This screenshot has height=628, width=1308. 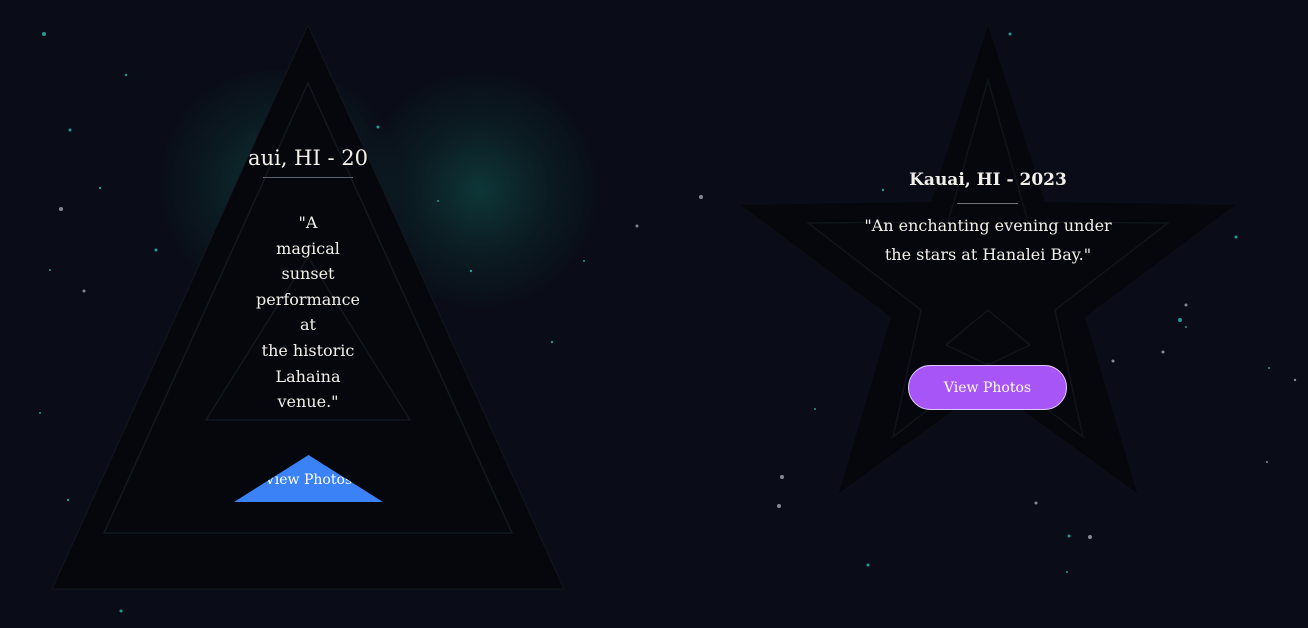 What do you see at coordinates (987, 203) in the screenshot?
I see `star-card-divider` at bounding box center [987, 203].